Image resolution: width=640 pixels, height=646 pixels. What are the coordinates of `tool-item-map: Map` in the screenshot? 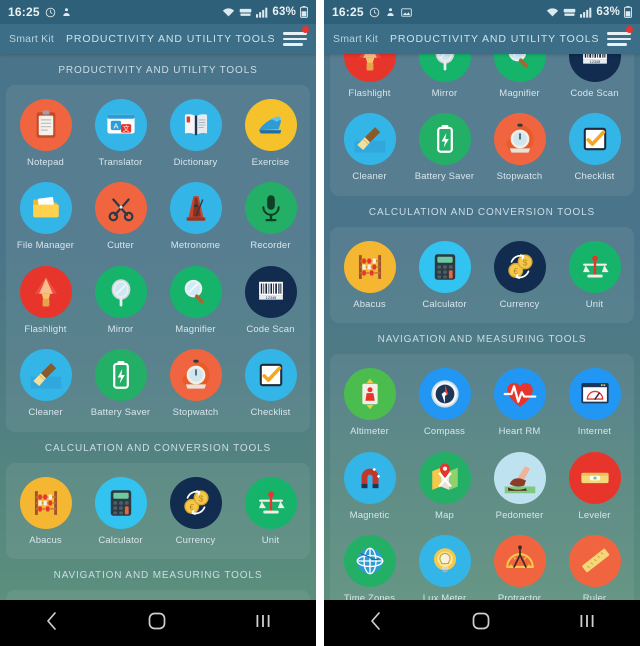 It's located at (444, 488).